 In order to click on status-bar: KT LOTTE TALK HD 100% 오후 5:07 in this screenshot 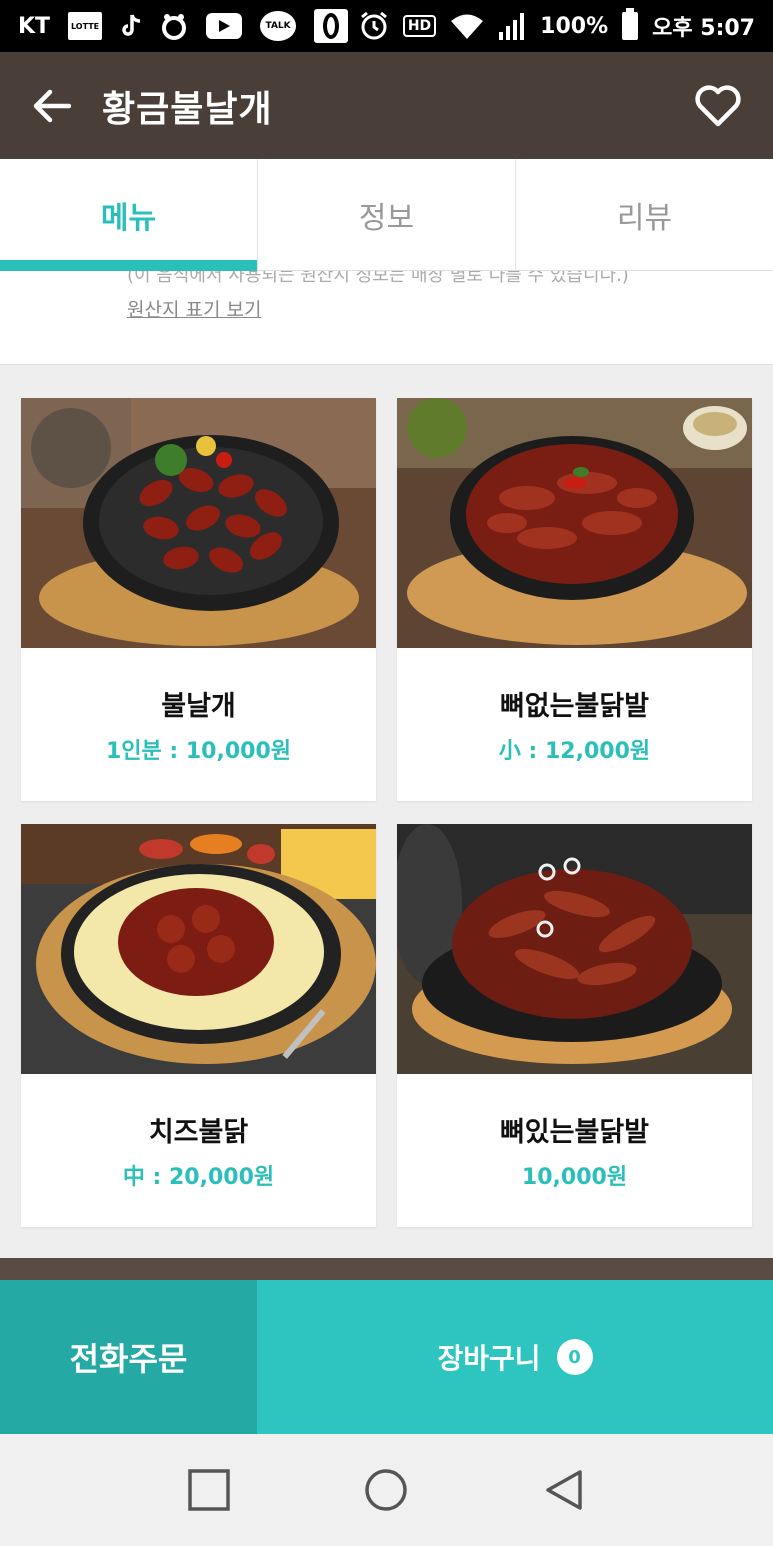, I will do `click(386, 26)`.